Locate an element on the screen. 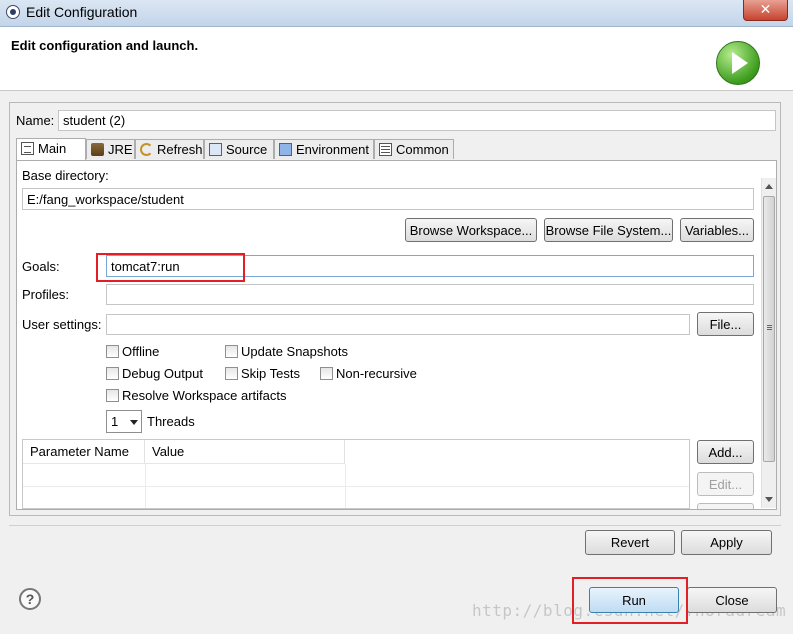 Image resolution: width=793 pixels, height=634 pixels. main-tab-icon is located at coordinates (27, 148).